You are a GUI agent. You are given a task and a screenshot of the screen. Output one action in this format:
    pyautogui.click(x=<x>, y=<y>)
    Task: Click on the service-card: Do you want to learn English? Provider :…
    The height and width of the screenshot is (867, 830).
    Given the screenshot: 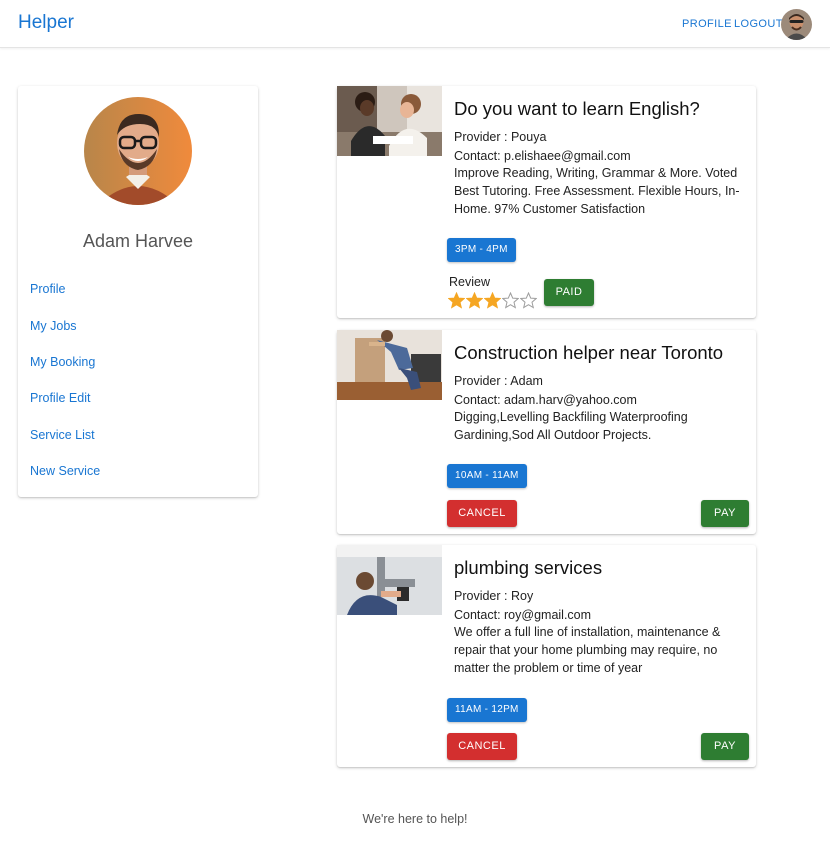 What is the action you would take?
    pyautogui.click(x=546, y=202)
    